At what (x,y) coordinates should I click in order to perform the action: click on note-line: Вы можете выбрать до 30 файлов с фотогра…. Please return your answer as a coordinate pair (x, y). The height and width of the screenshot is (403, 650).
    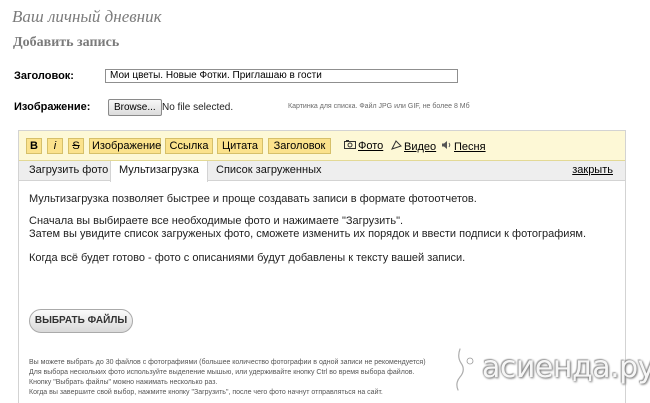
    Looking at the image, I should click on (227, 362).